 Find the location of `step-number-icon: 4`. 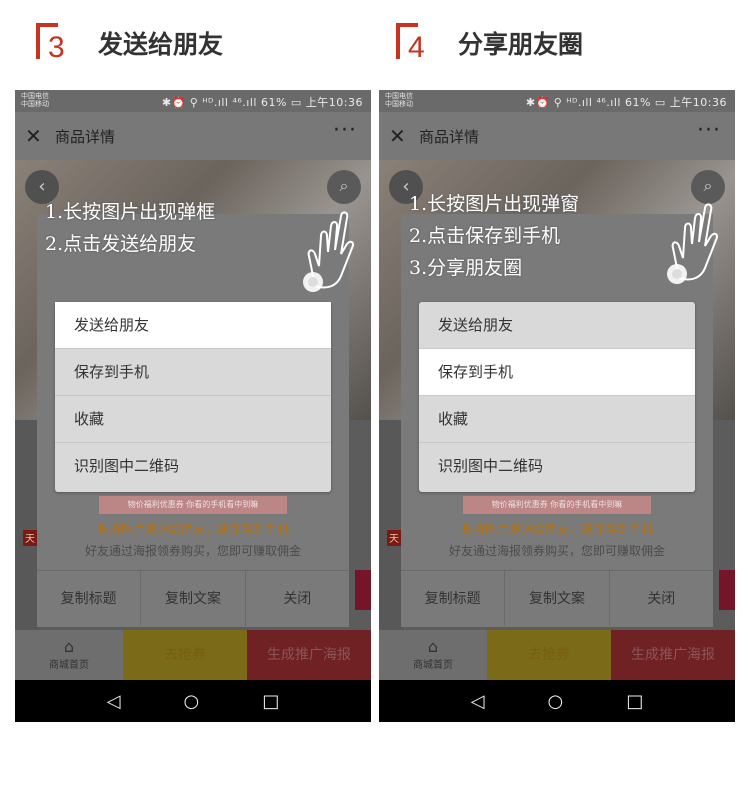

step-number-icon: 4 is located at coordinates (414, 43).